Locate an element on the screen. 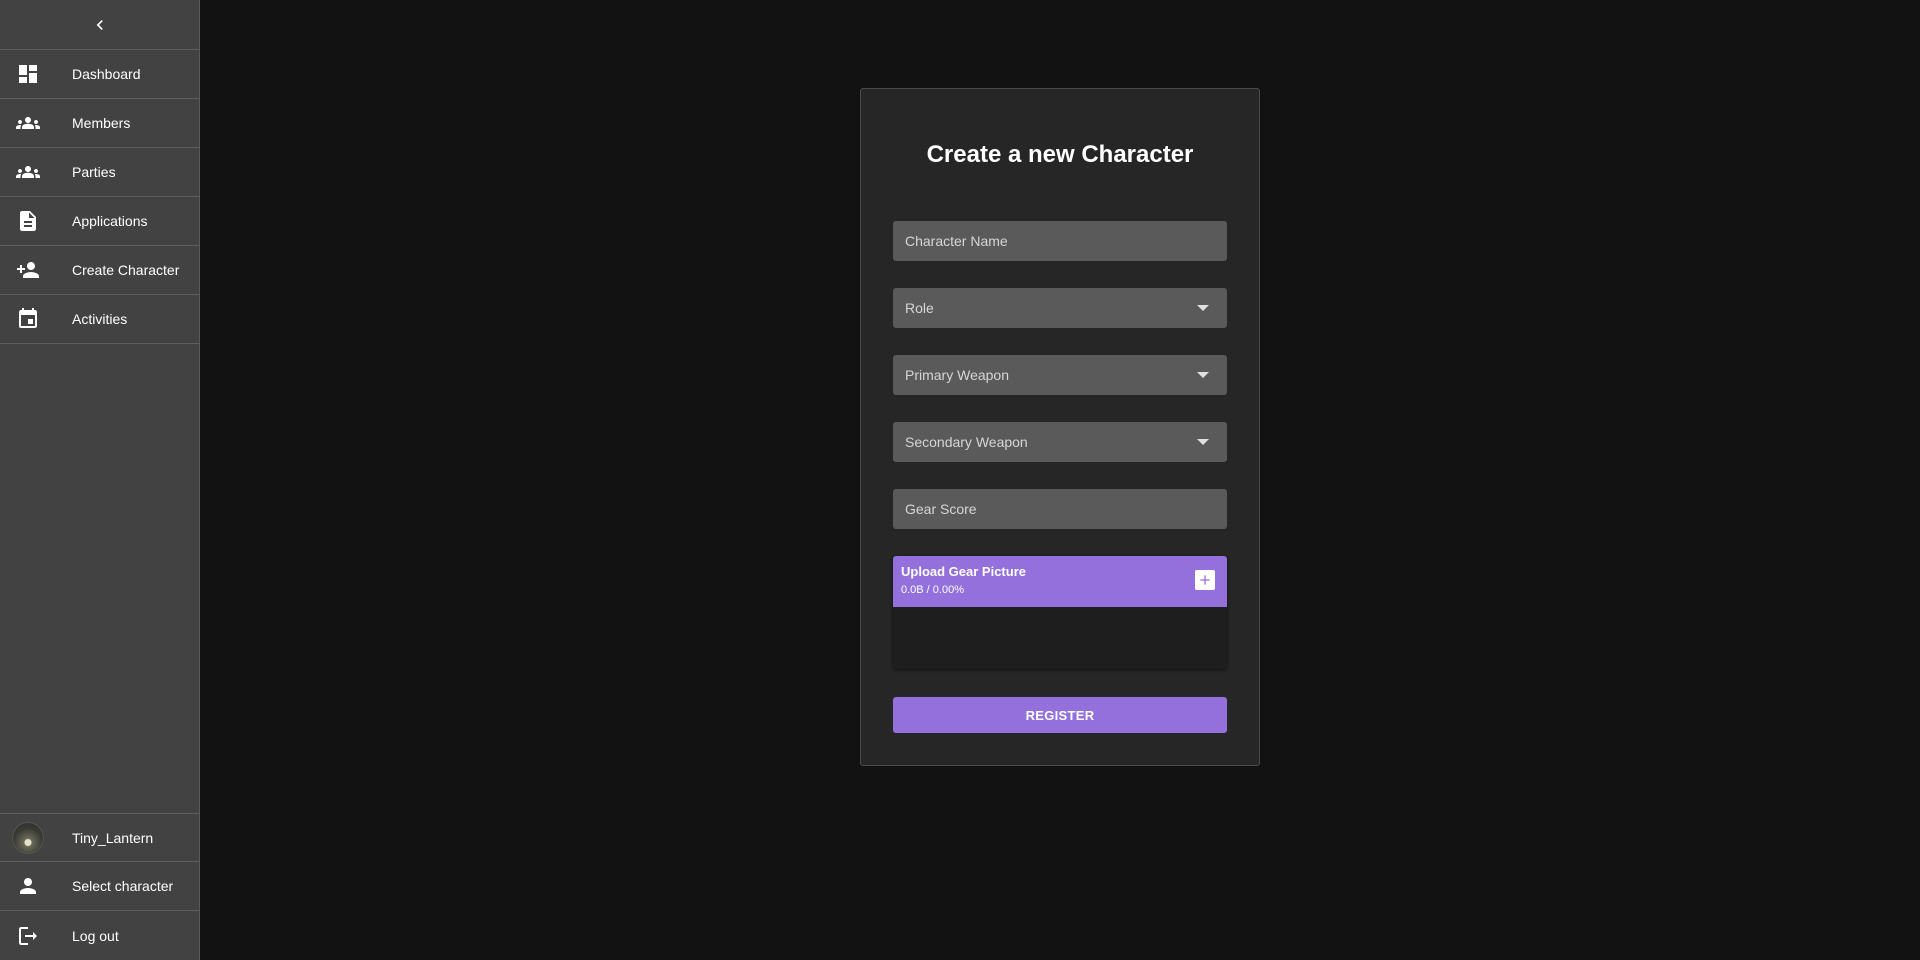 This screenshot has height=960, width=1920. person-icon is located at coordinates (28, 886).